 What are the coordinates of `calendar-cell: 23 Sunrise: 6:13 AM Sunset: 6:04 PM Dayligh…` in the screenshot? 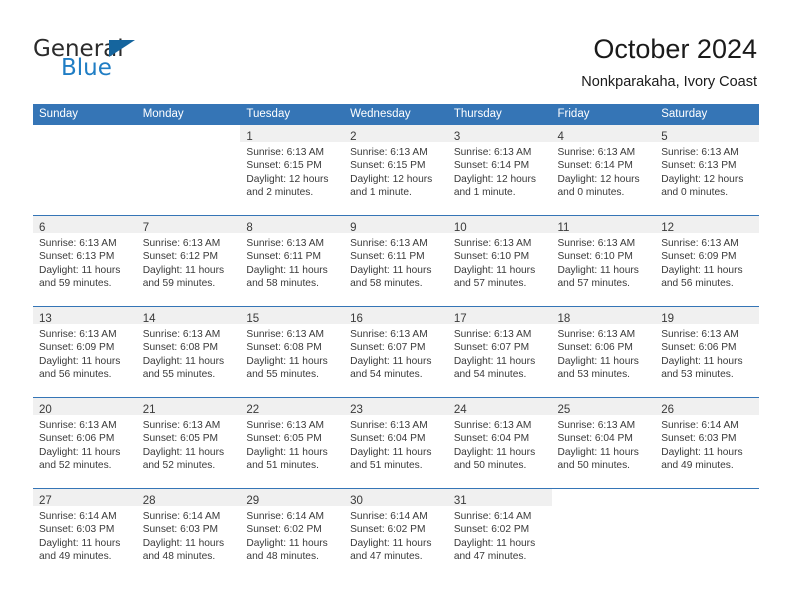 It's located at (396, 443).